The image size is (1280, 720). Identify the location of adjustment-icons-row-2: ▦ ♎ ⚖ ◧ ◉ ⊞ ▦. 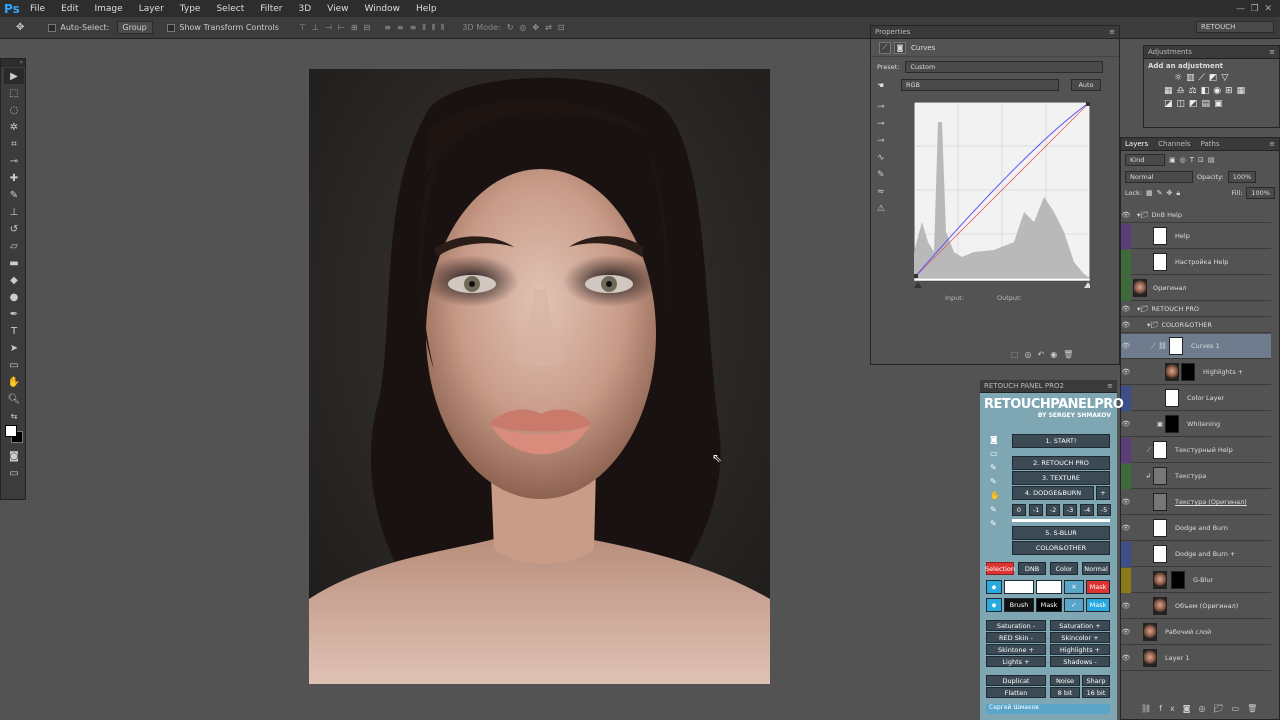
(1211, 91).